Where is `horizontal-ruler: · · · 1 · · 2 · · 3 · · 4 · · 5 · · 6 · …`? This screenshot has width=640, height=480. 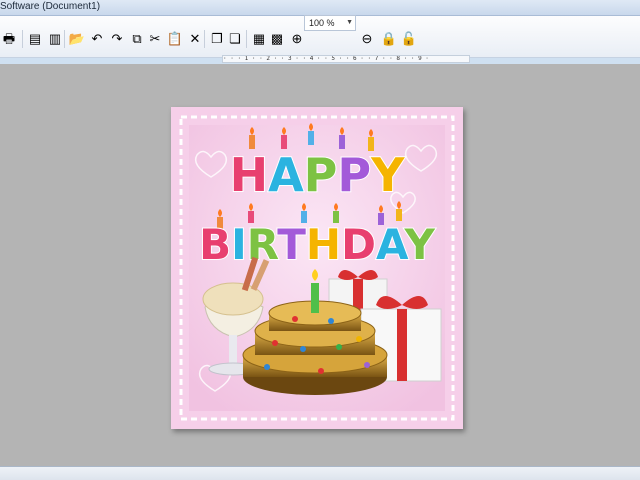
horizontal-ruler: · · · 1 · · 2 · · 3 · · 4 · · 5 · · 6 · … is located at coordinates (346, 59).